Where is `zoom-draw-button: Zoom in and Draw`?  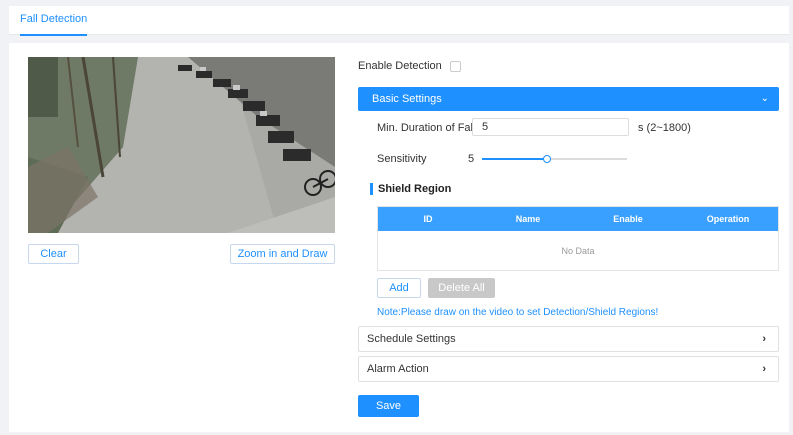
zoom-draw-button: Zoom in and Draw is located at coordinates (282, 254).